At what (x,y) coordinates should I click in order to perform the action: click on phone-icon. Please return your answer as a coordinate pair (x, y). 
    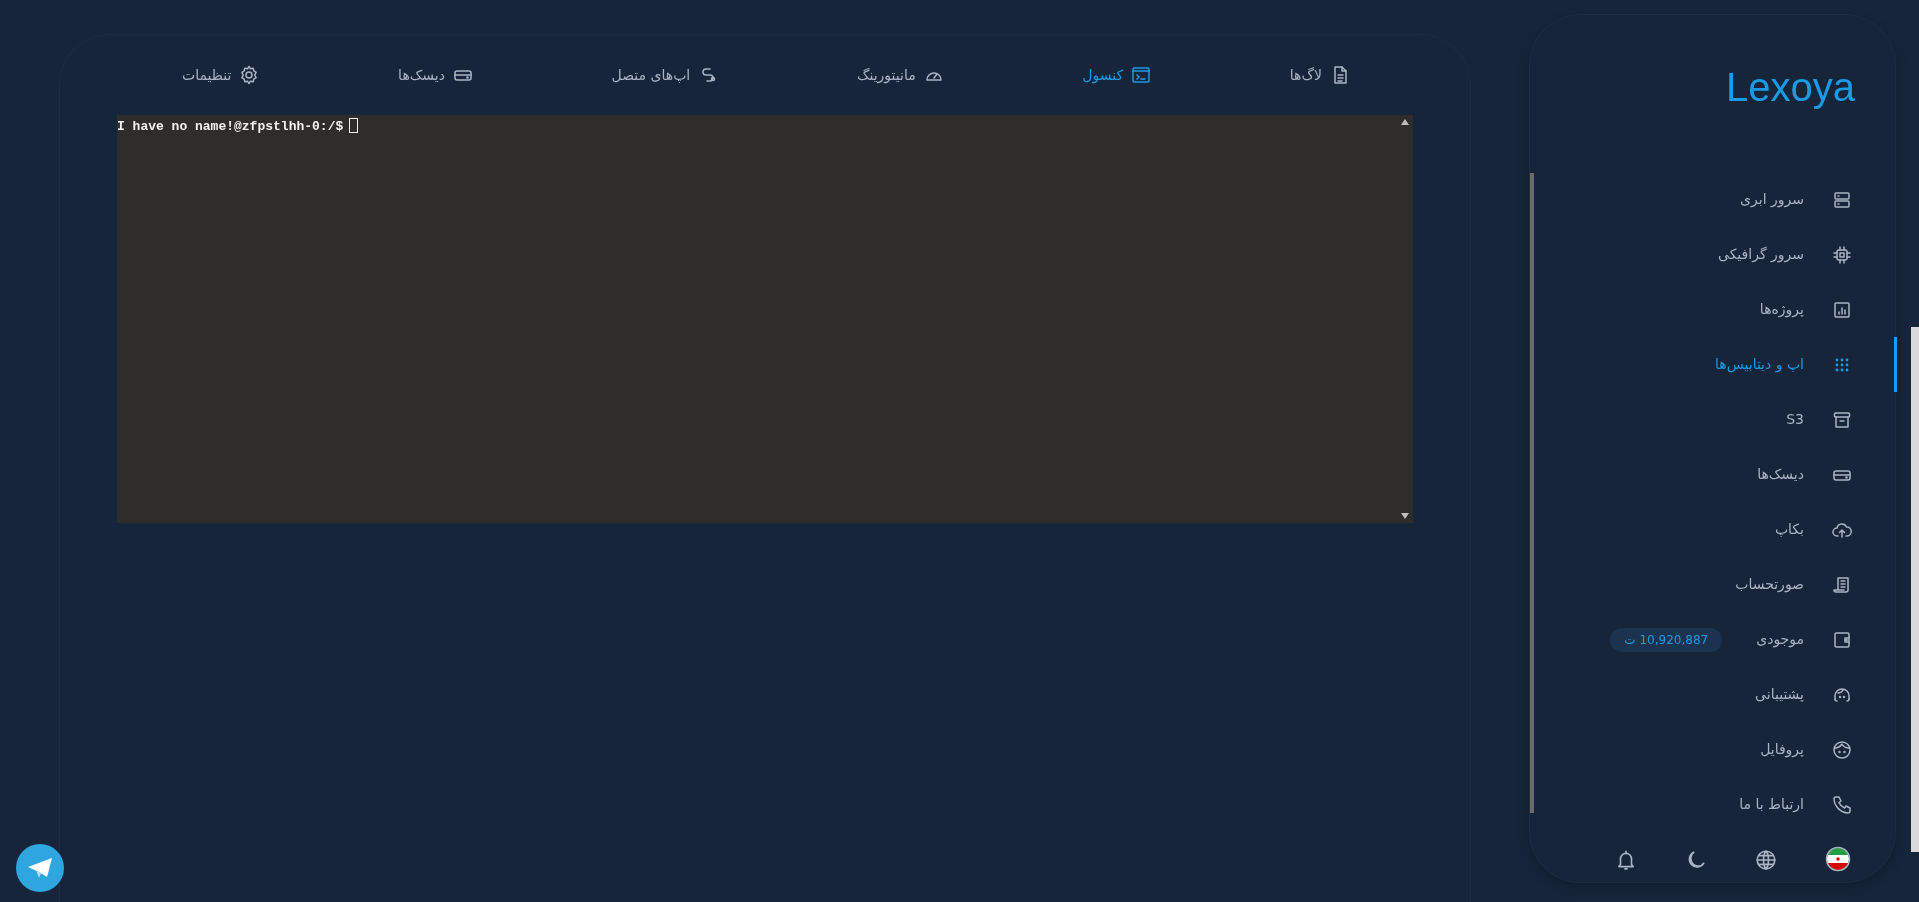
    Looking at the image, I should click on (1842, 804).